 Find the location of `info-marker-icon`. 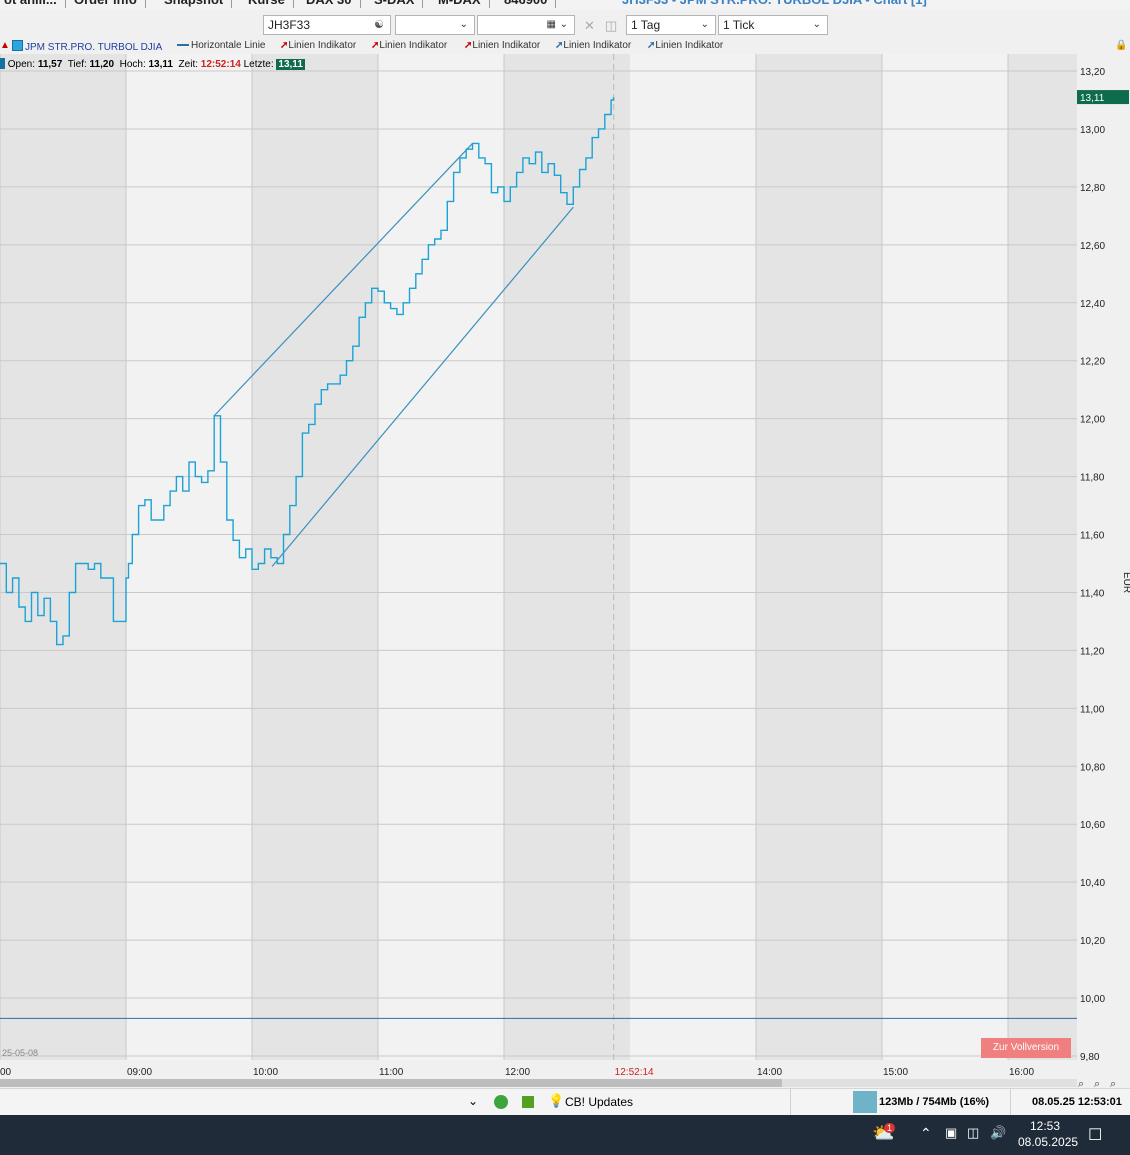

info-marker-icon is located at coordinates (2, 63).